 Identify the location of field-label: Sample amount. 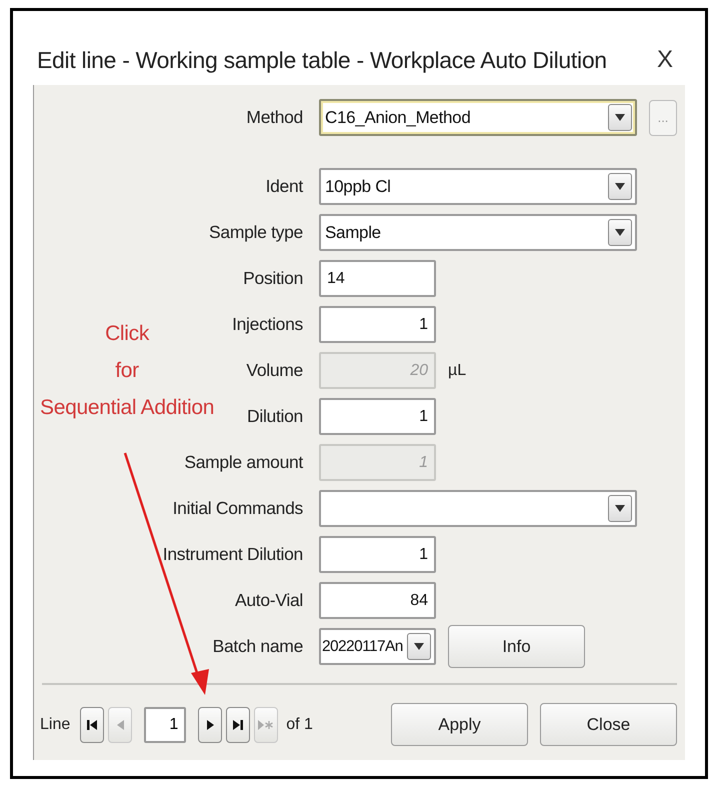
(243, 462).